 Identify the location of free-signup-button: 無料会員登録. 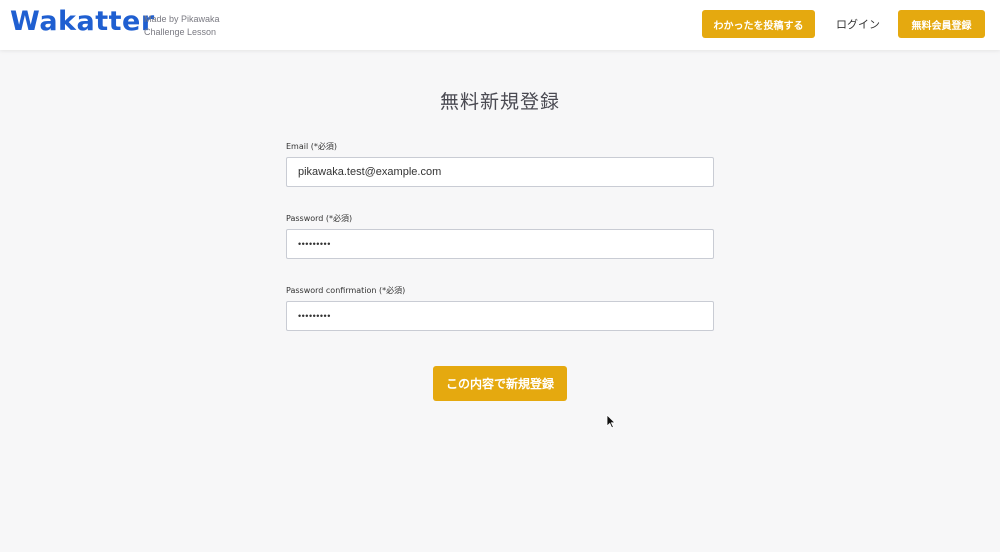
(941, 24).